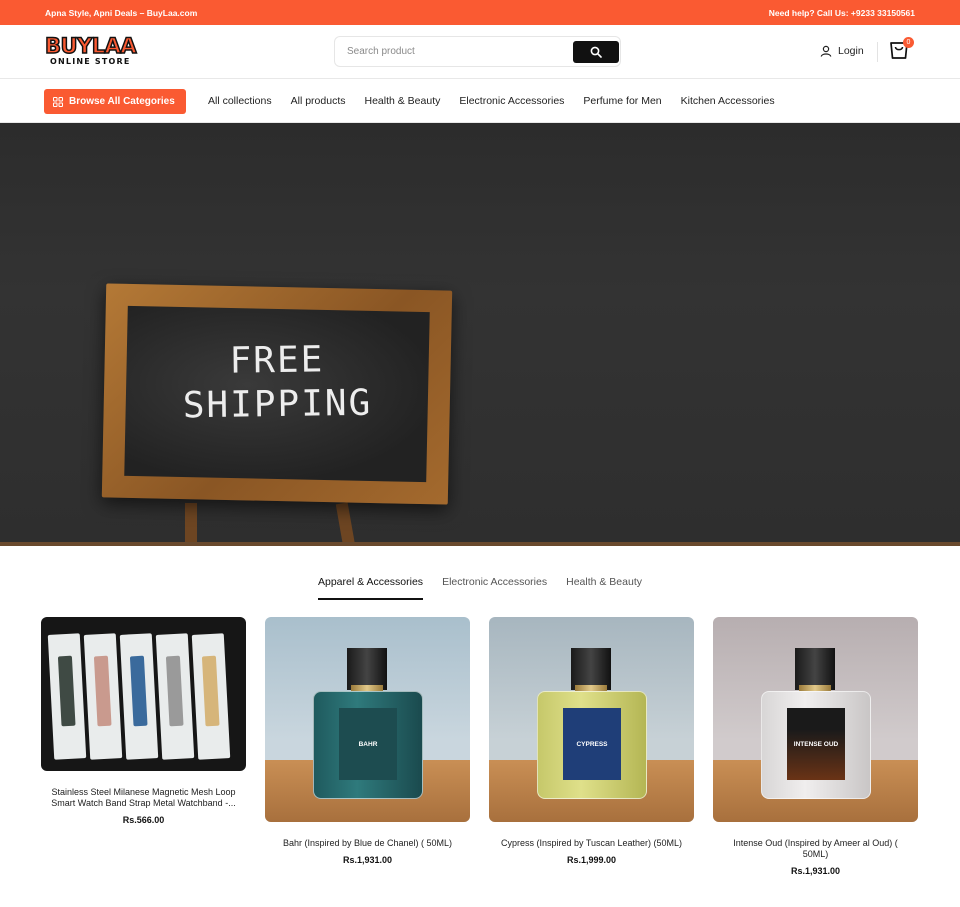 The width and height of the screenshot is (960, 907). Describe the element at coordinates (728, 101) in the screenshot. I see `nav-link-kitchen-accessories: Kitchen Accessories` at that location.